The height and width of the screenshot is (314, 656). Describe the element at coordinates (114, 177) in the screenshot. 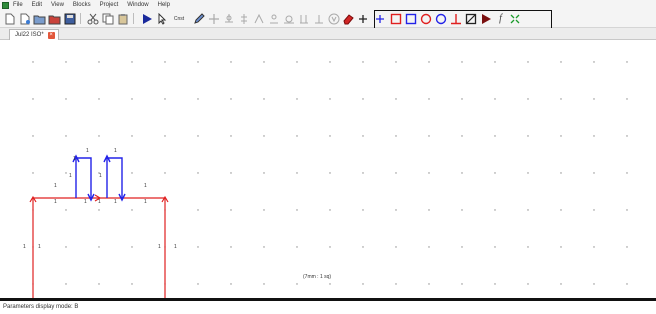

I see `blue-member-right` at that location.